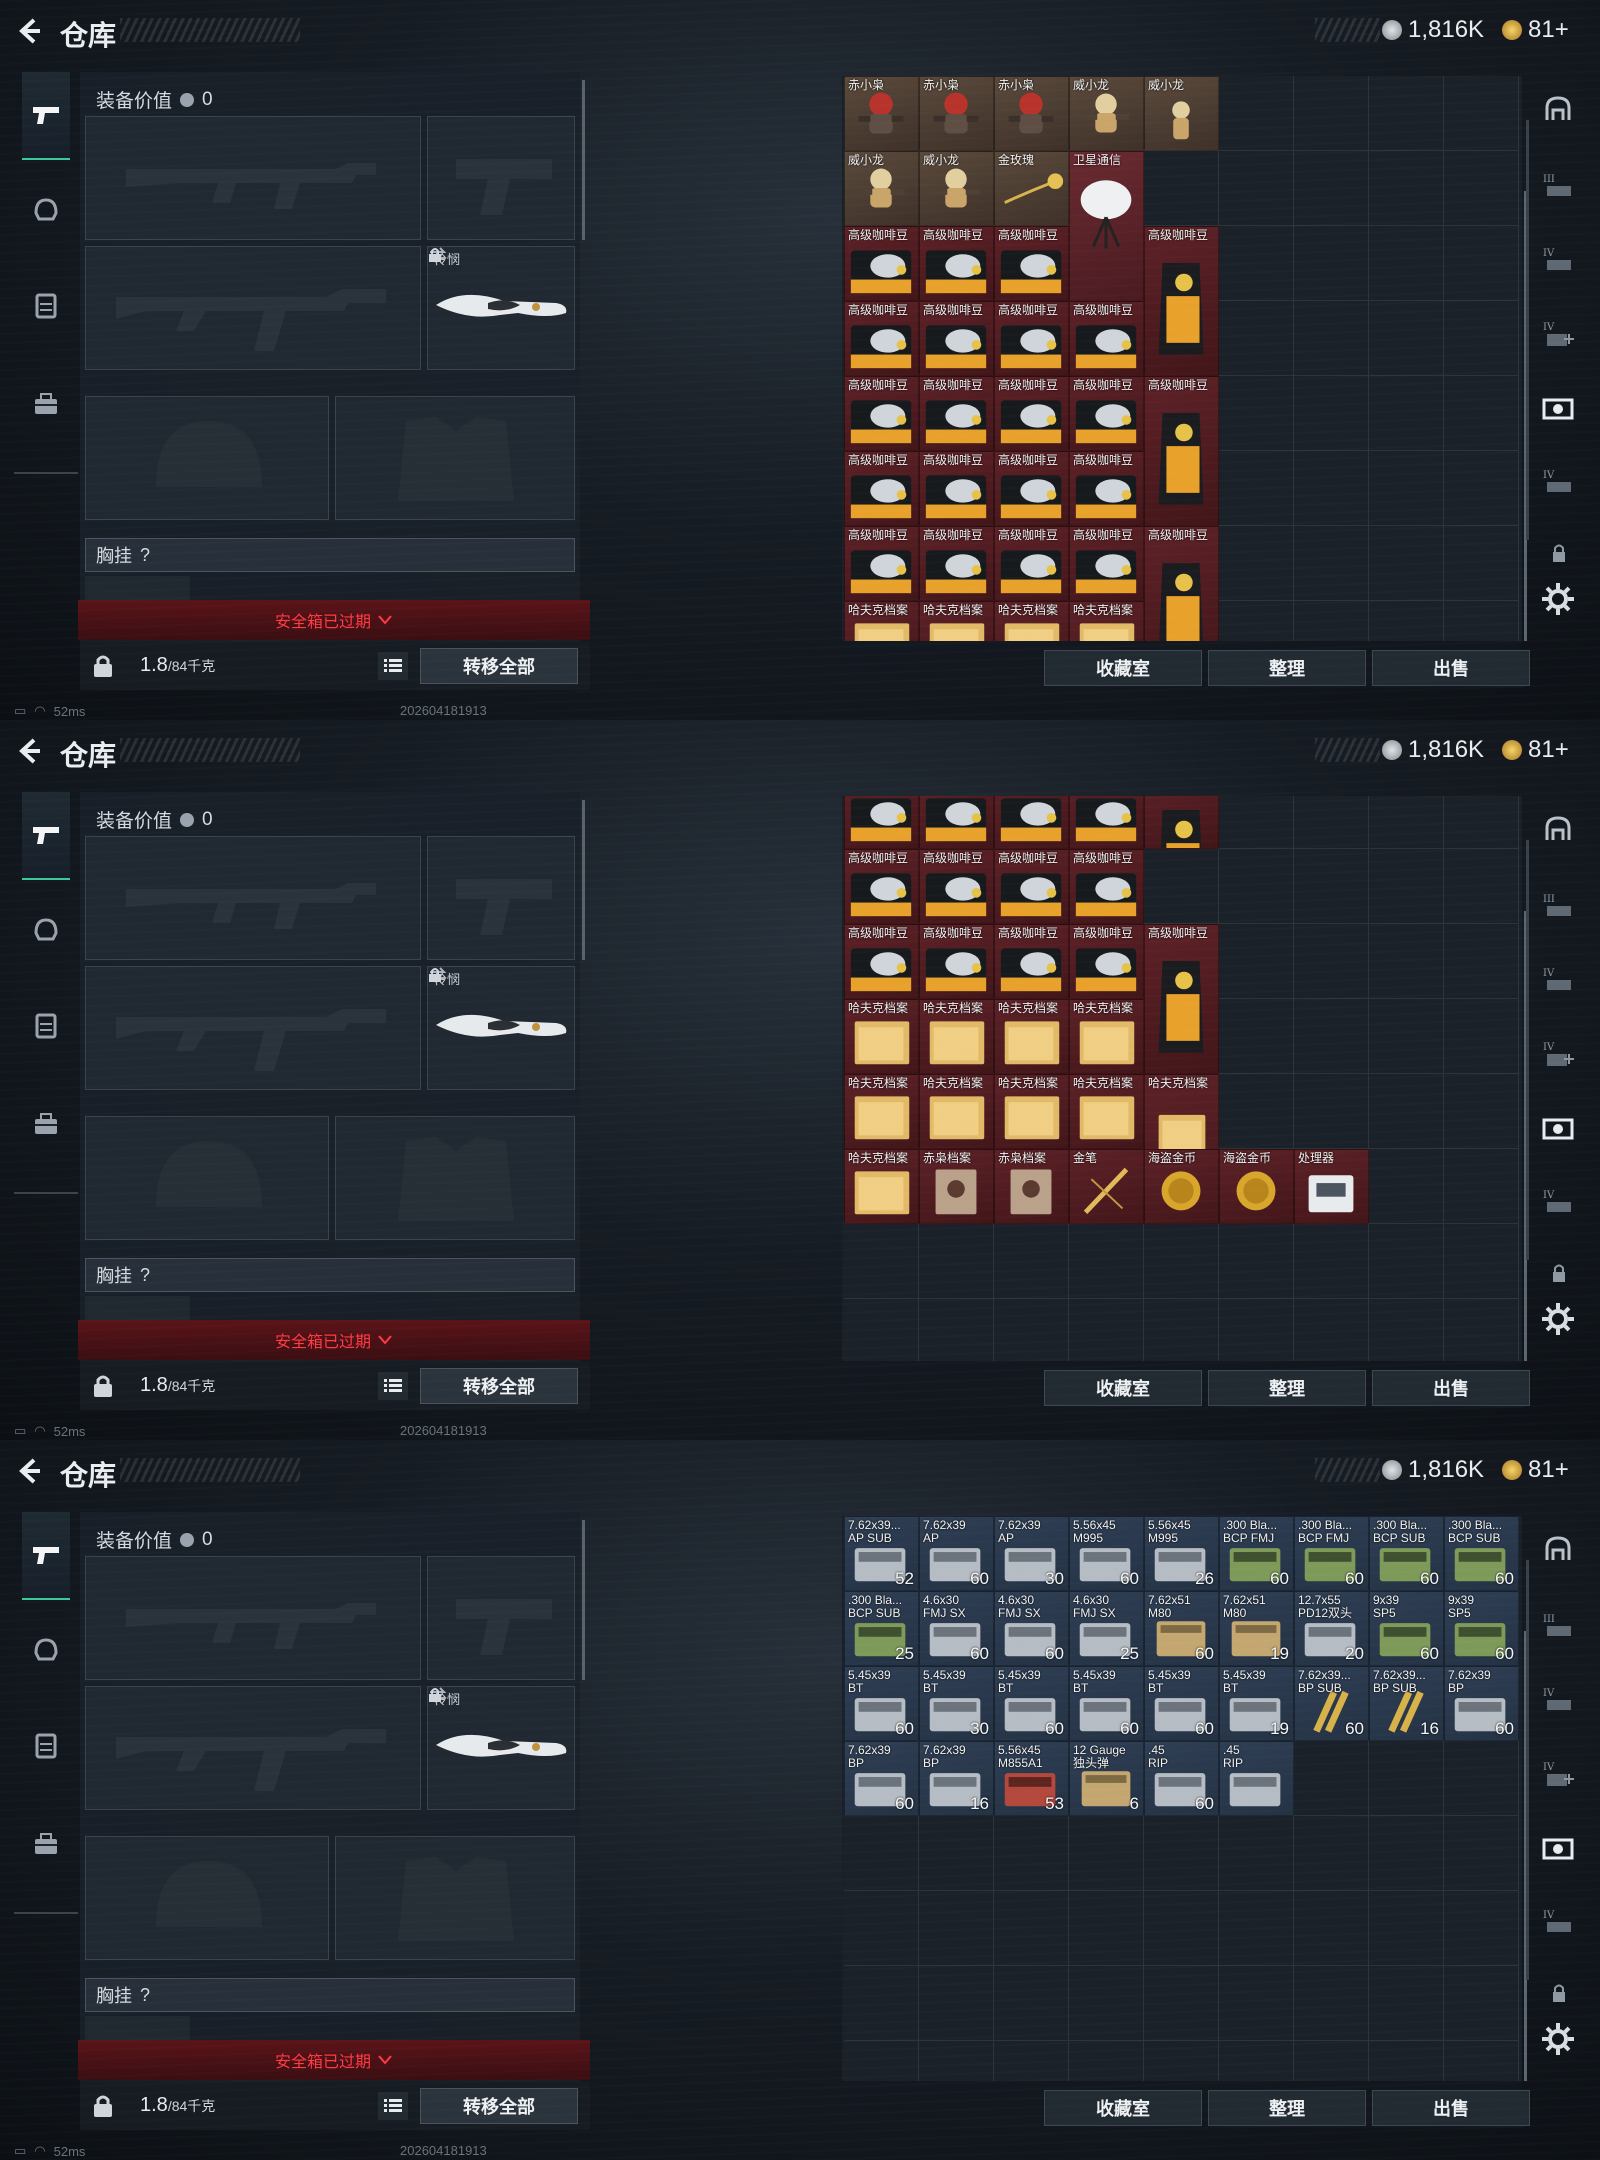 The width and height of the screenshot is (1600, 2160). What do you see at coordinates (499, 2106) in the screenshot?
I see `transfer-all-button: 转移全部` at bounding box center [499, 2106].